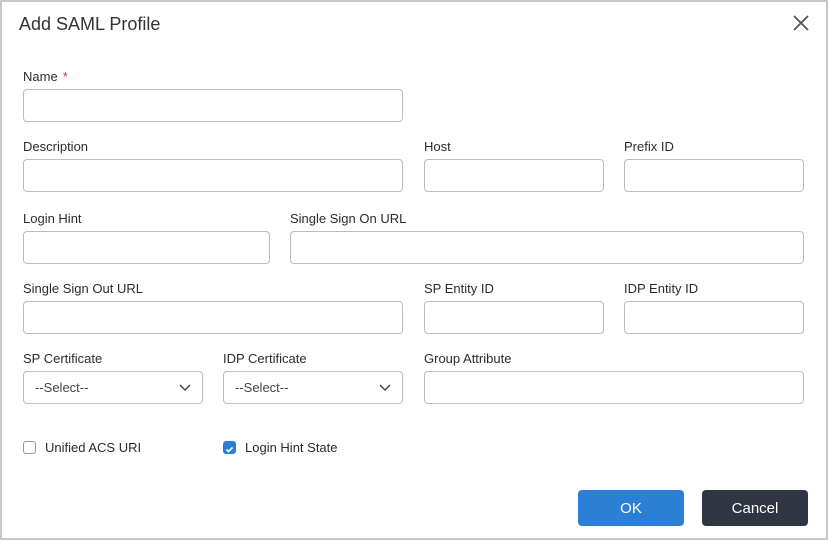 The height and width of the screenshot is (540, 828). Describe the element at coordinates (45, 76) in the screenshot. I see `name-label: Name *` at that location.